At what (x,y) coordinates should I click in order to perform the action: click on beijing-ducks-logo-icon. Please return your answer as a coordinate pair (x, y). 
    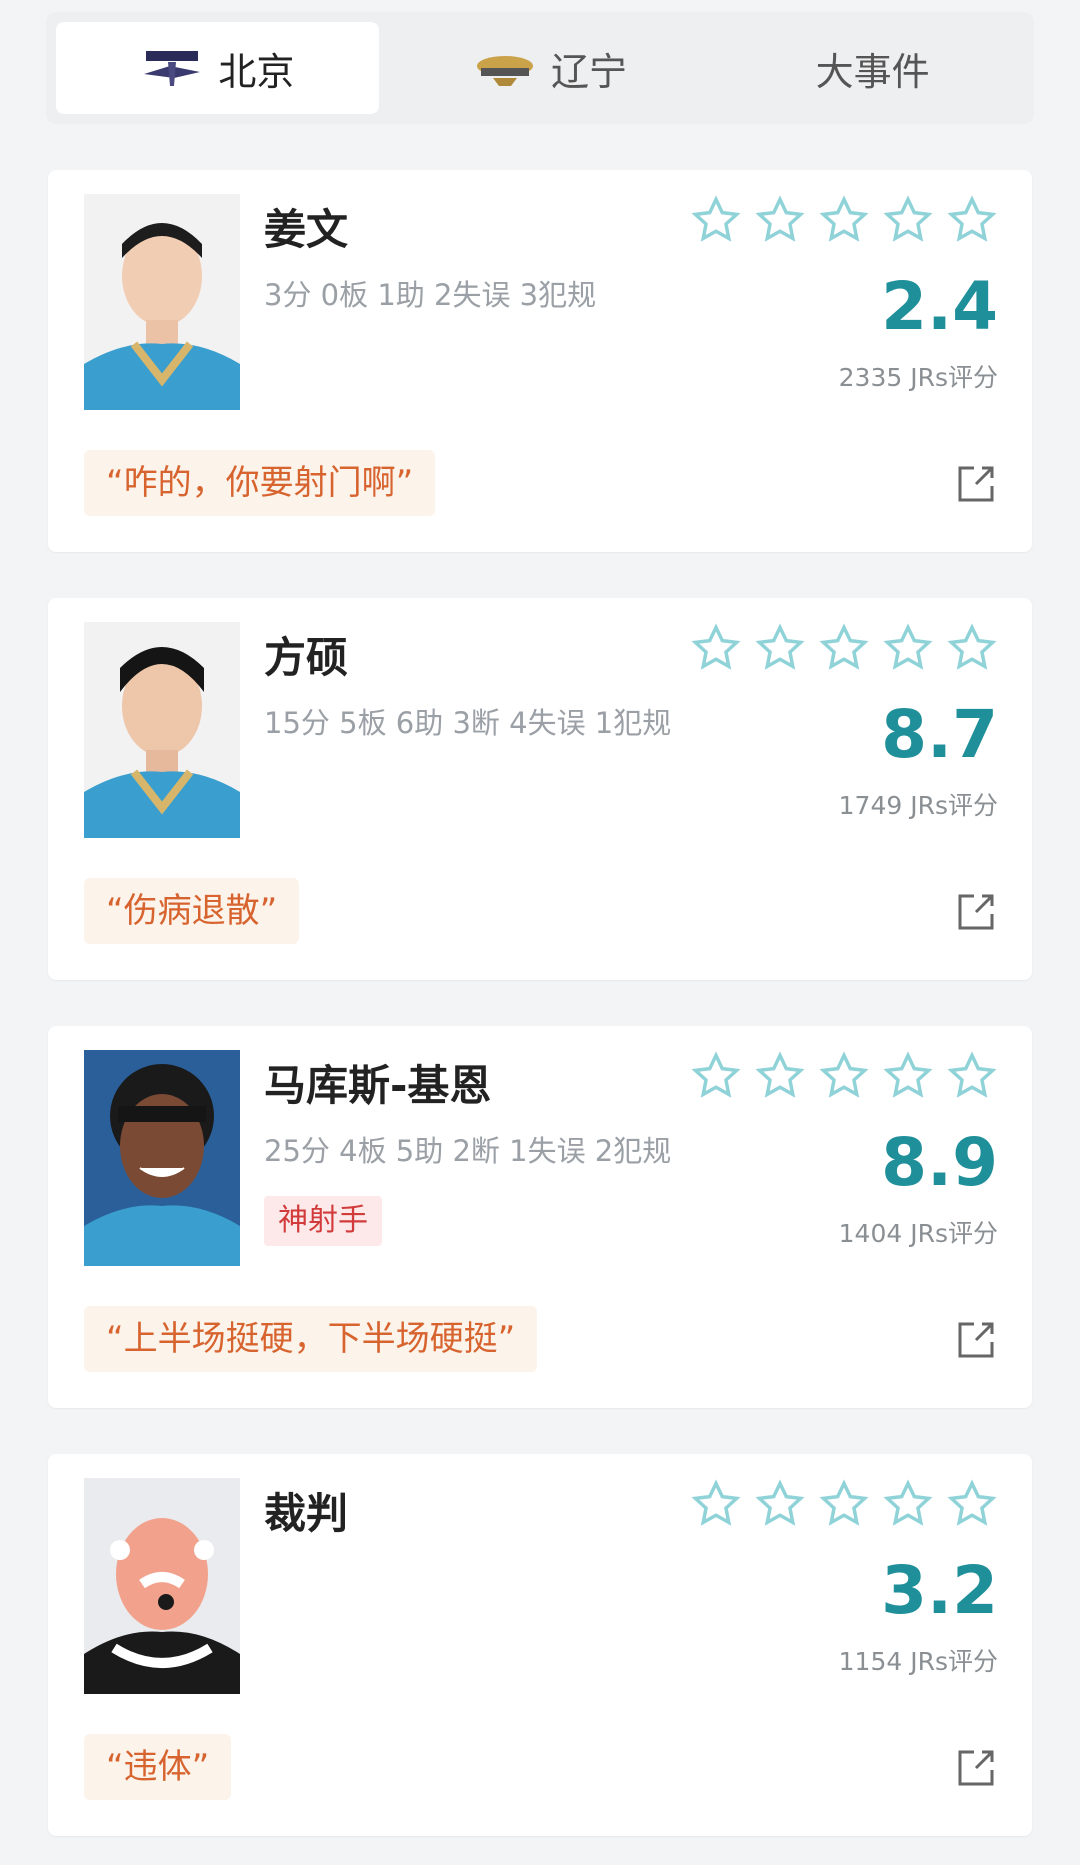
    Looking at the image, I should click on (172, 68).